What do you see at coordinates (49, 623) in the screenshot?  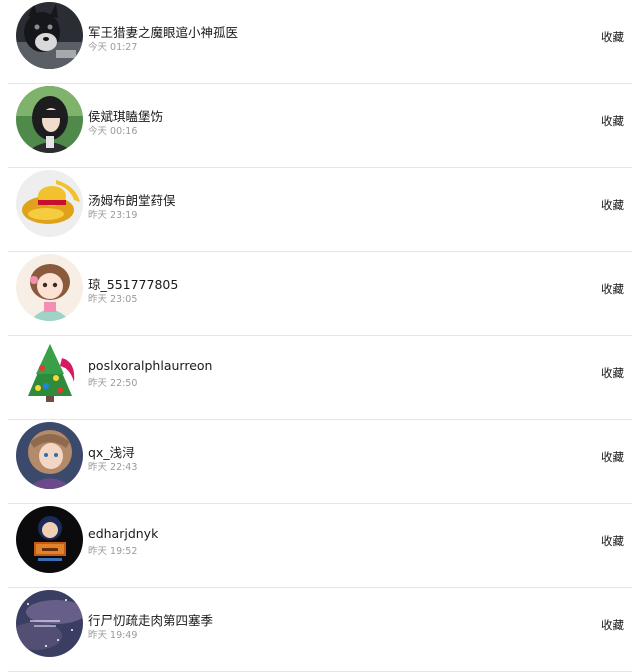 I see `night-sky-avatar-icon` at bounding box center [49, 623].